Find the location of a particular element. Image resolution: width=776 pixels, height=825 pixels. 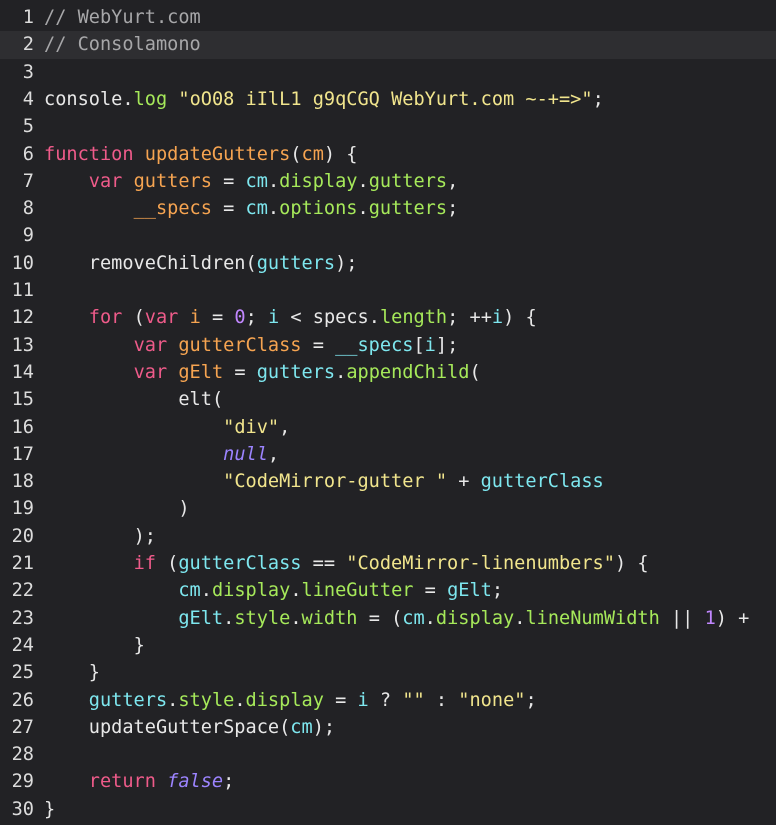

code-token: options is located at coordinates (318, 209).